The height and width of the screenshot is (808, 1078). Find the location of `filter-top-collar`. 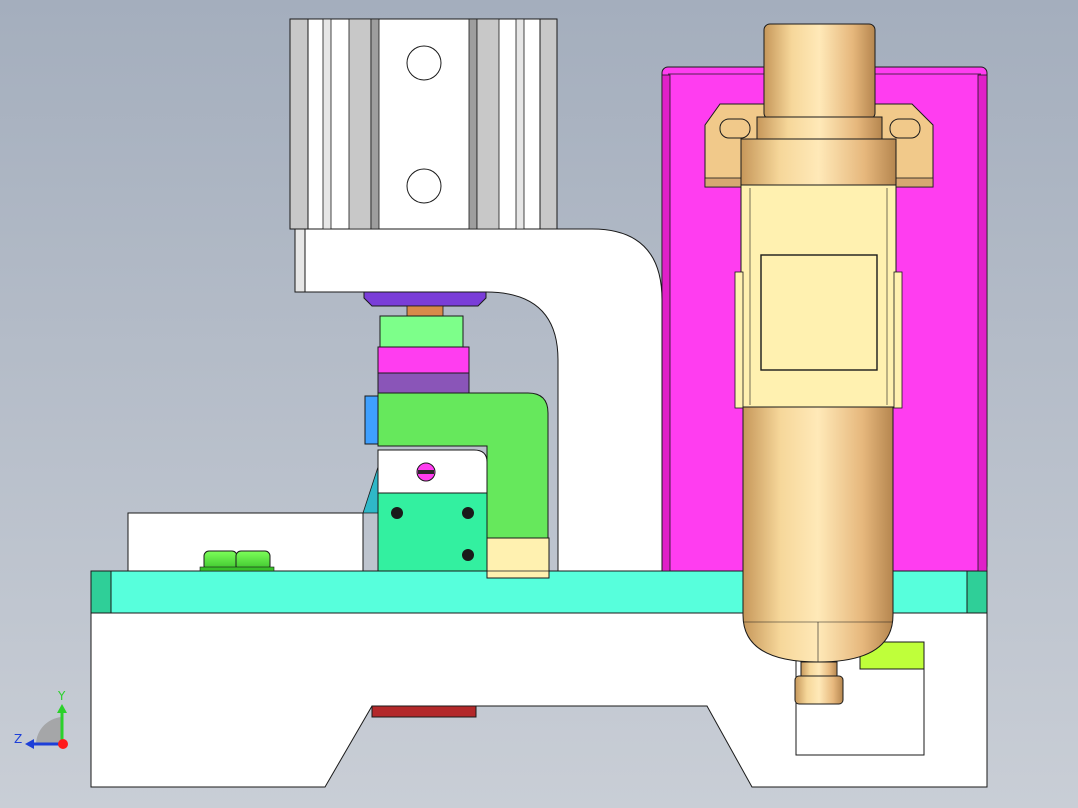

filter-top-collar is located at coordinates (819, 128).